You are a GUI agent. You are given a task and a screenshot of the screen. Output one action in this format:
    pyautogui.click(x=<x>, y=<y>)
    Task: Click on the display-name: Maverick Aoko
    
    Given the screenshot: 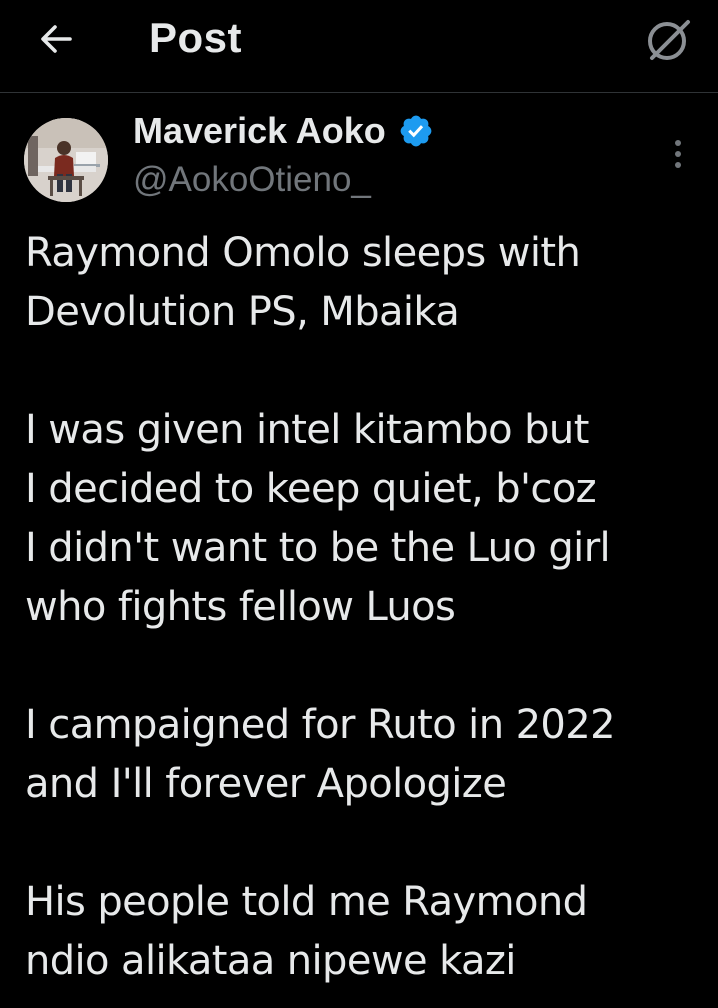 What is the action you would take?
    pyautogui.click(x=259, y=131)
    